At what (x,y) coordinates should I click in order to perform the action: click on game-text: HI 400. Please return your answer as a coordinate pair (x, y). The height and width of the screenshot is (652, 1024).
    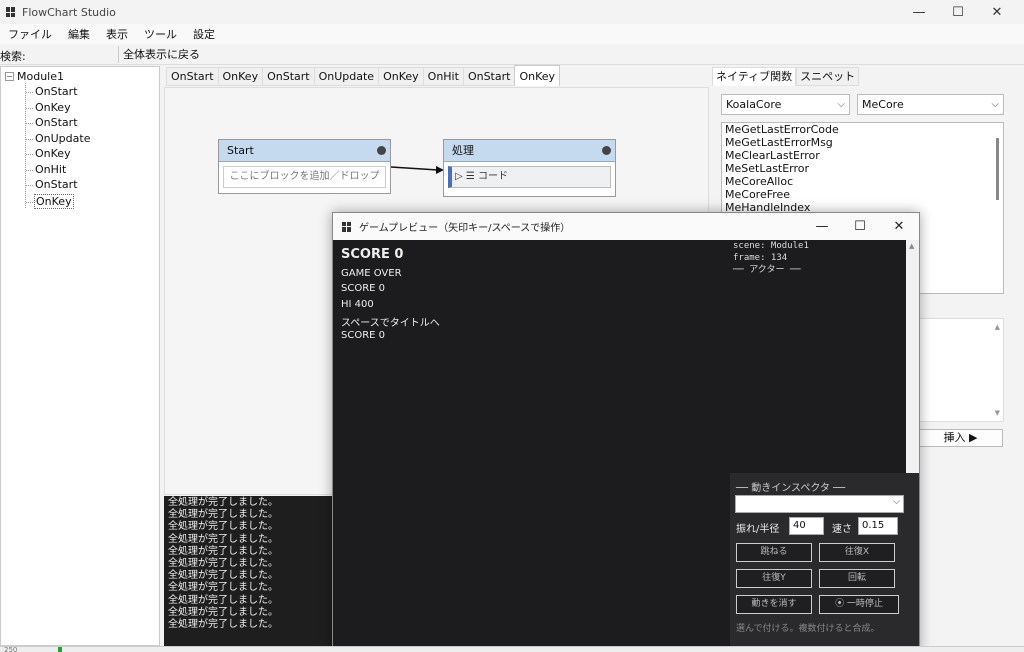
    Looking at the image, I should click on (357, 304).